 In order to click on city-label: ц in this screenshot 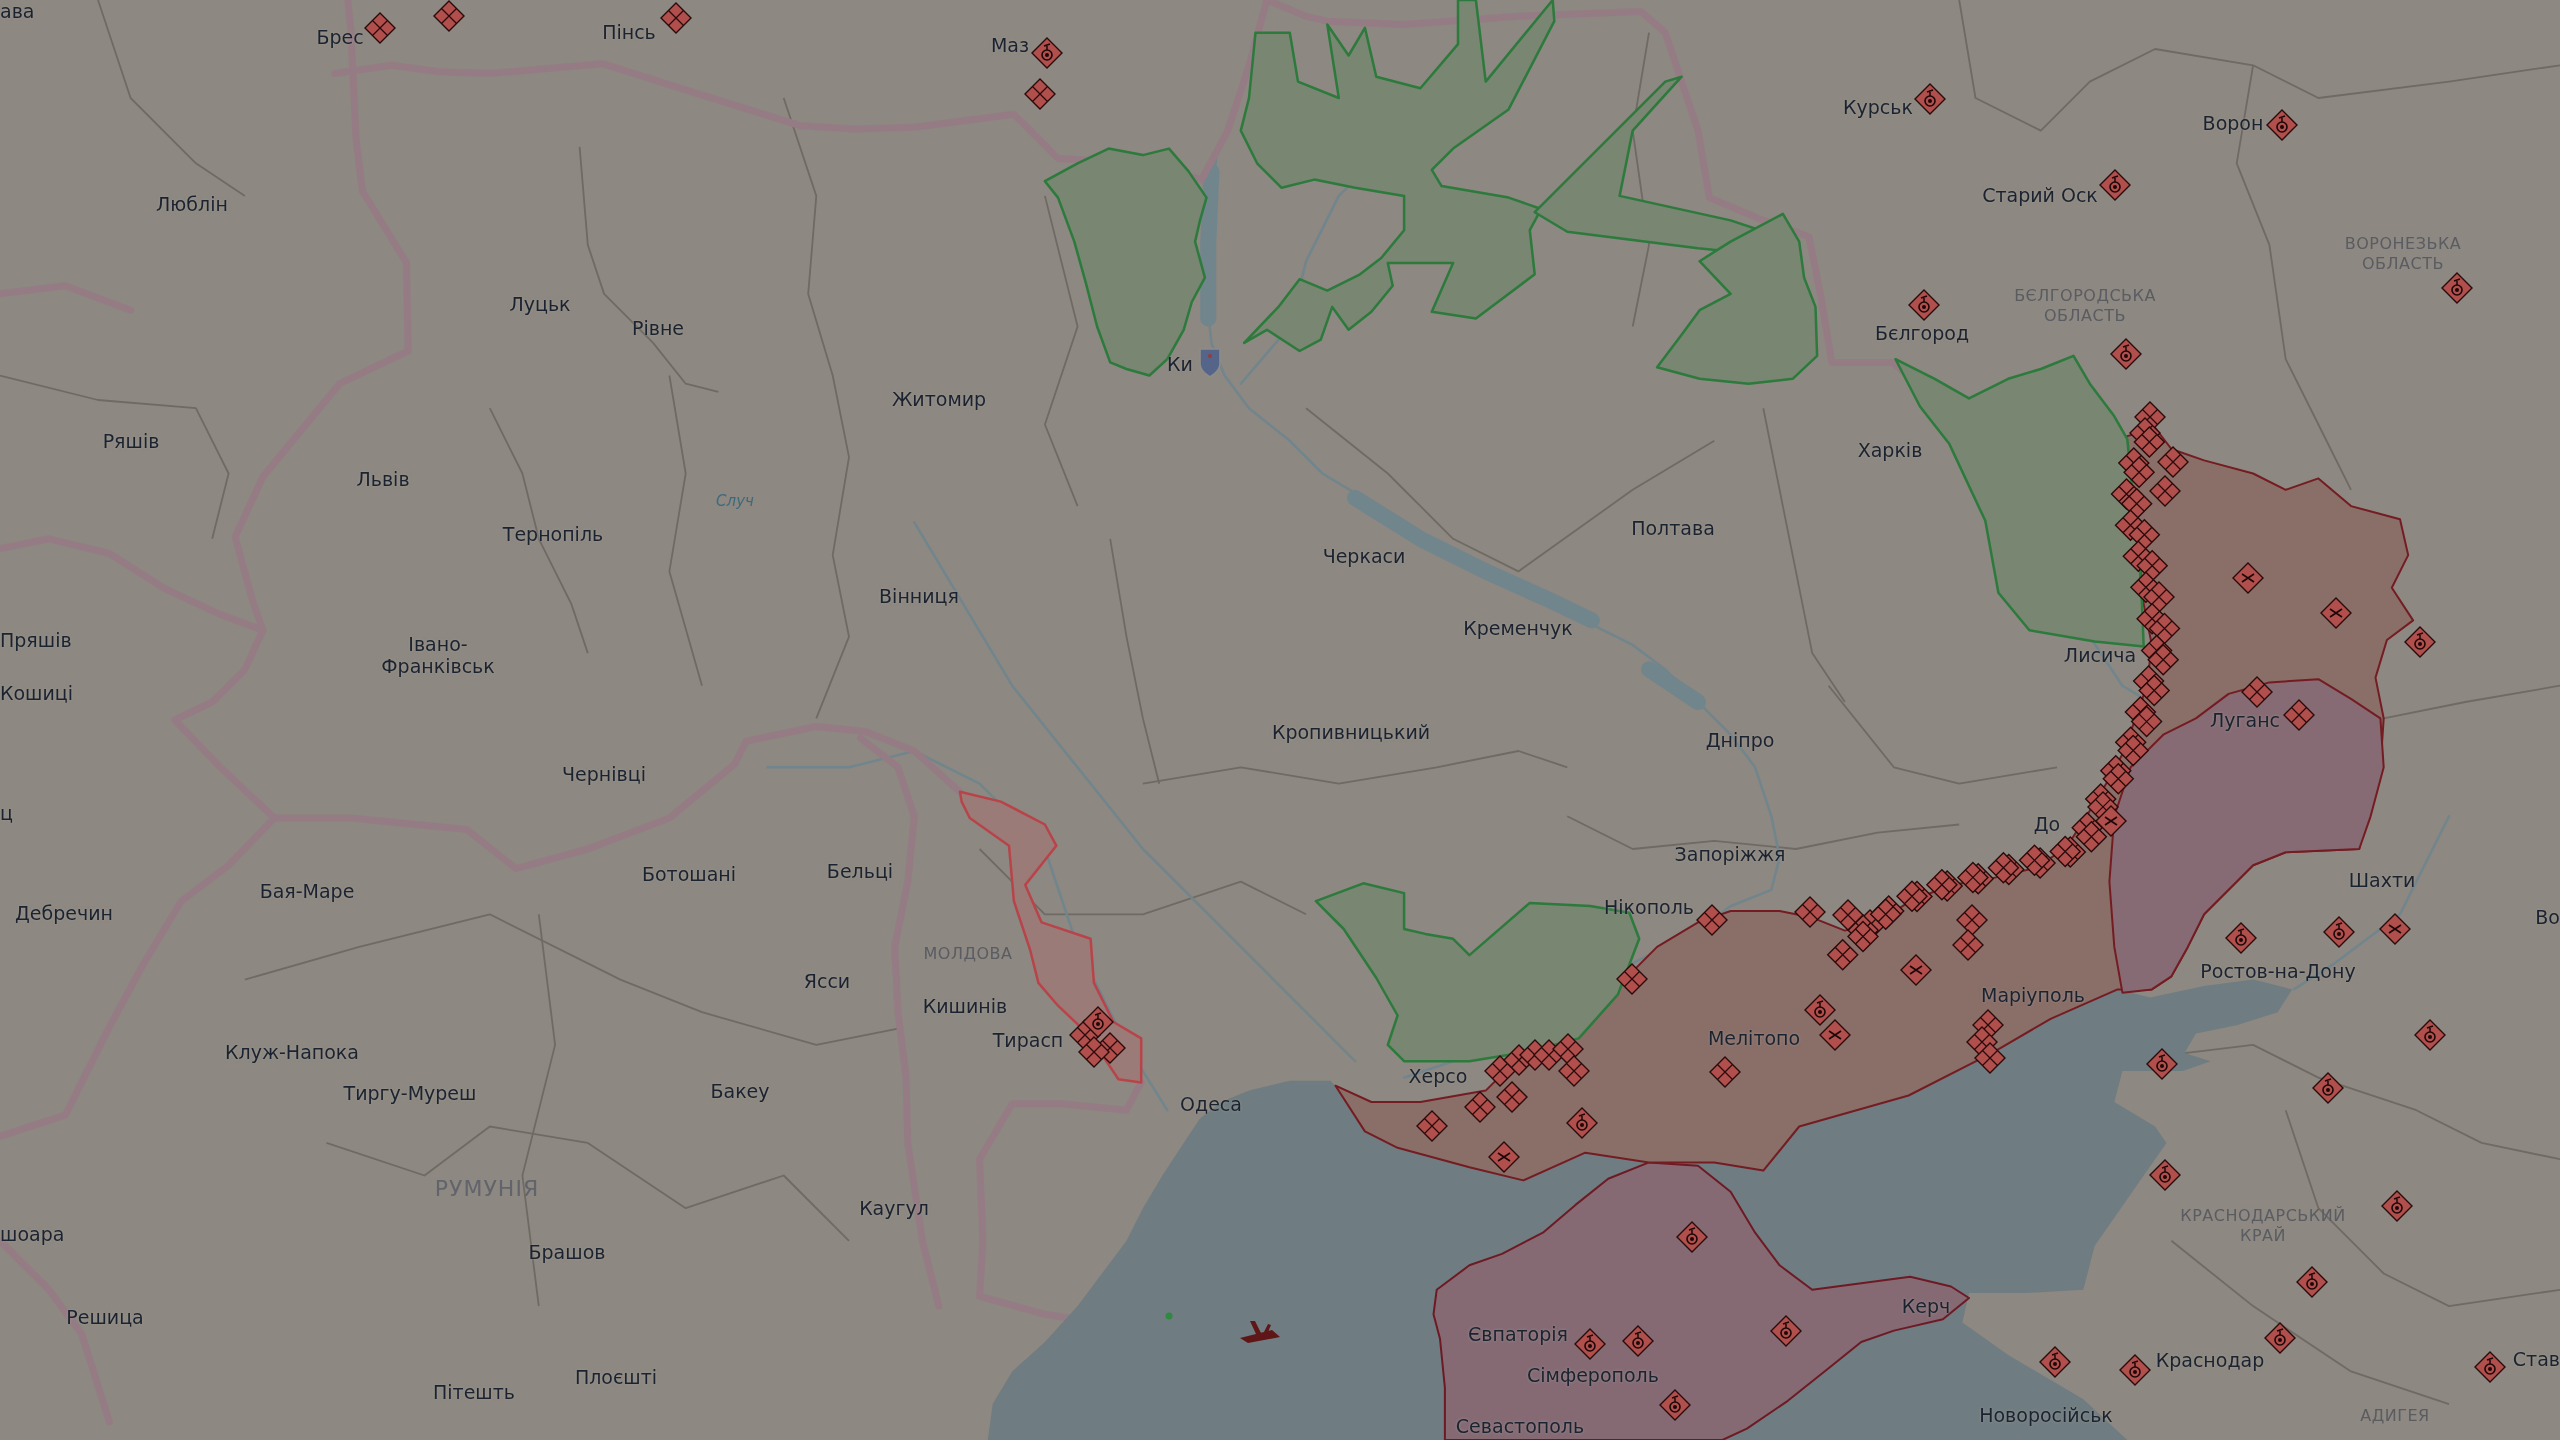, I will do `click(6, 813)`.